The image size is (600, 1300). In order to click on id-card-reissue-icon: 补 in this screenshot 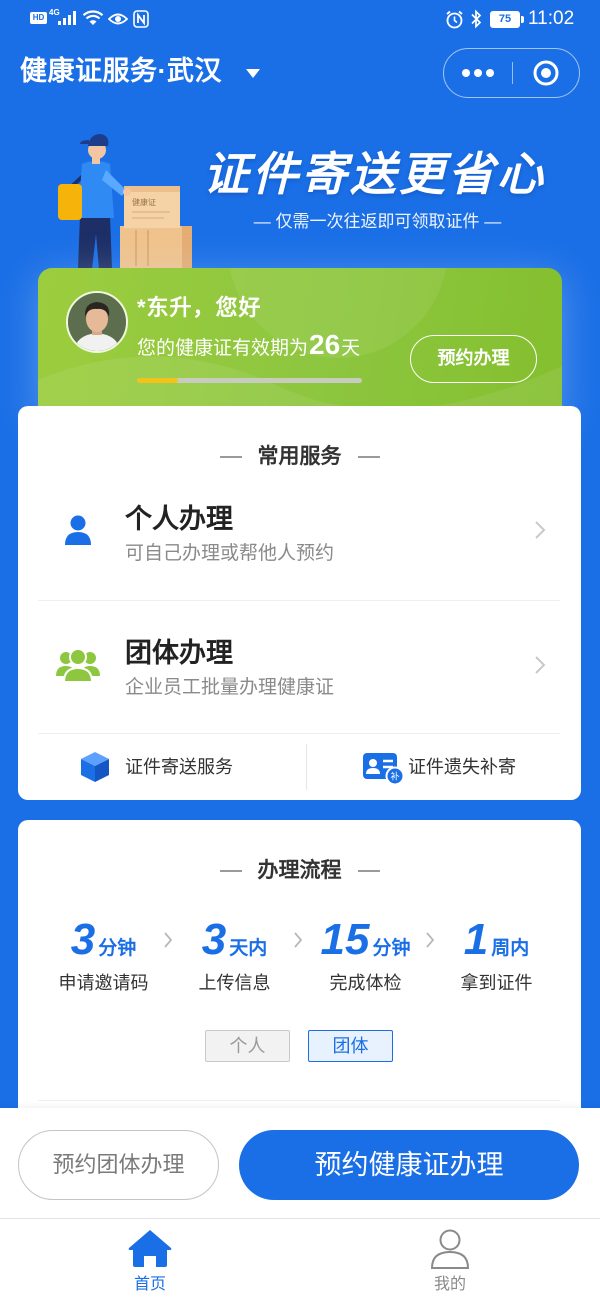, I will do `click(384, 769)`.